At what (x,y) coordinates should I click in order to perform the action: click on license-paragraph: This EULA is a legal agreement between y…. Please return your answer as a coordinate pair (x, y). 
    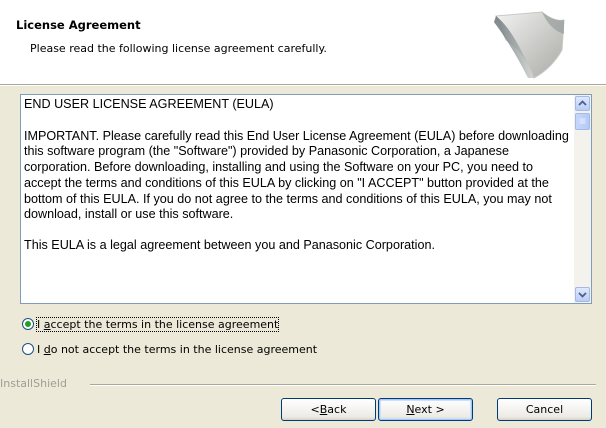
    Looking at the image, I should click on (229, 244).